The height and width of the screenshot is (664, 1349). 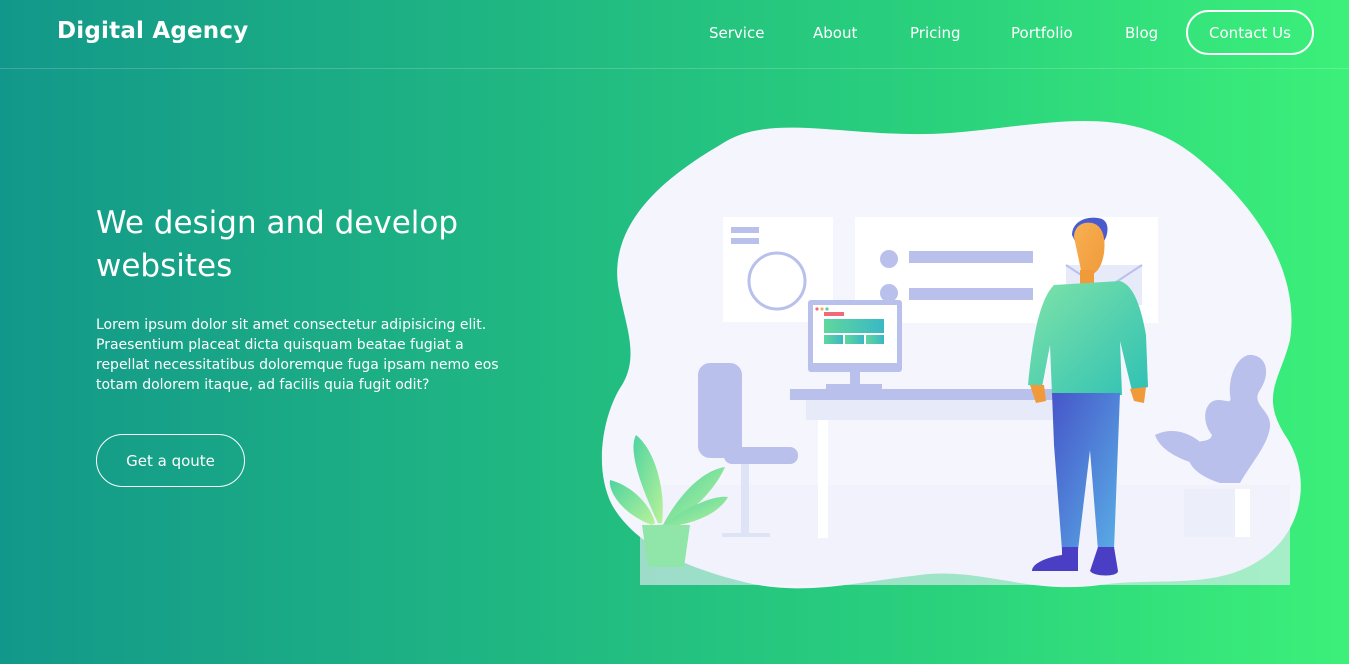 I want to click on monitor-stand, so click(x=855, y=378).